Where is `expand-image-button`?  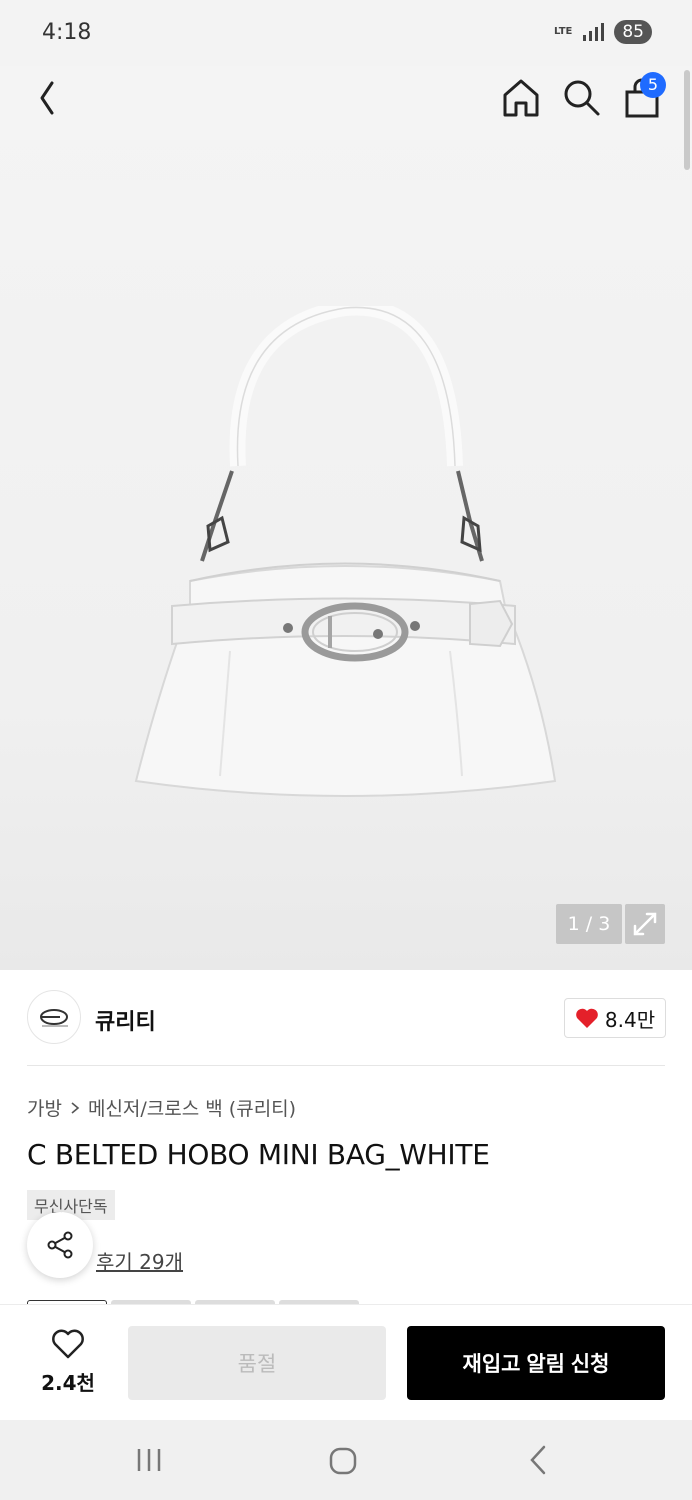
expand-image-button is located at coordinates (645, 924).